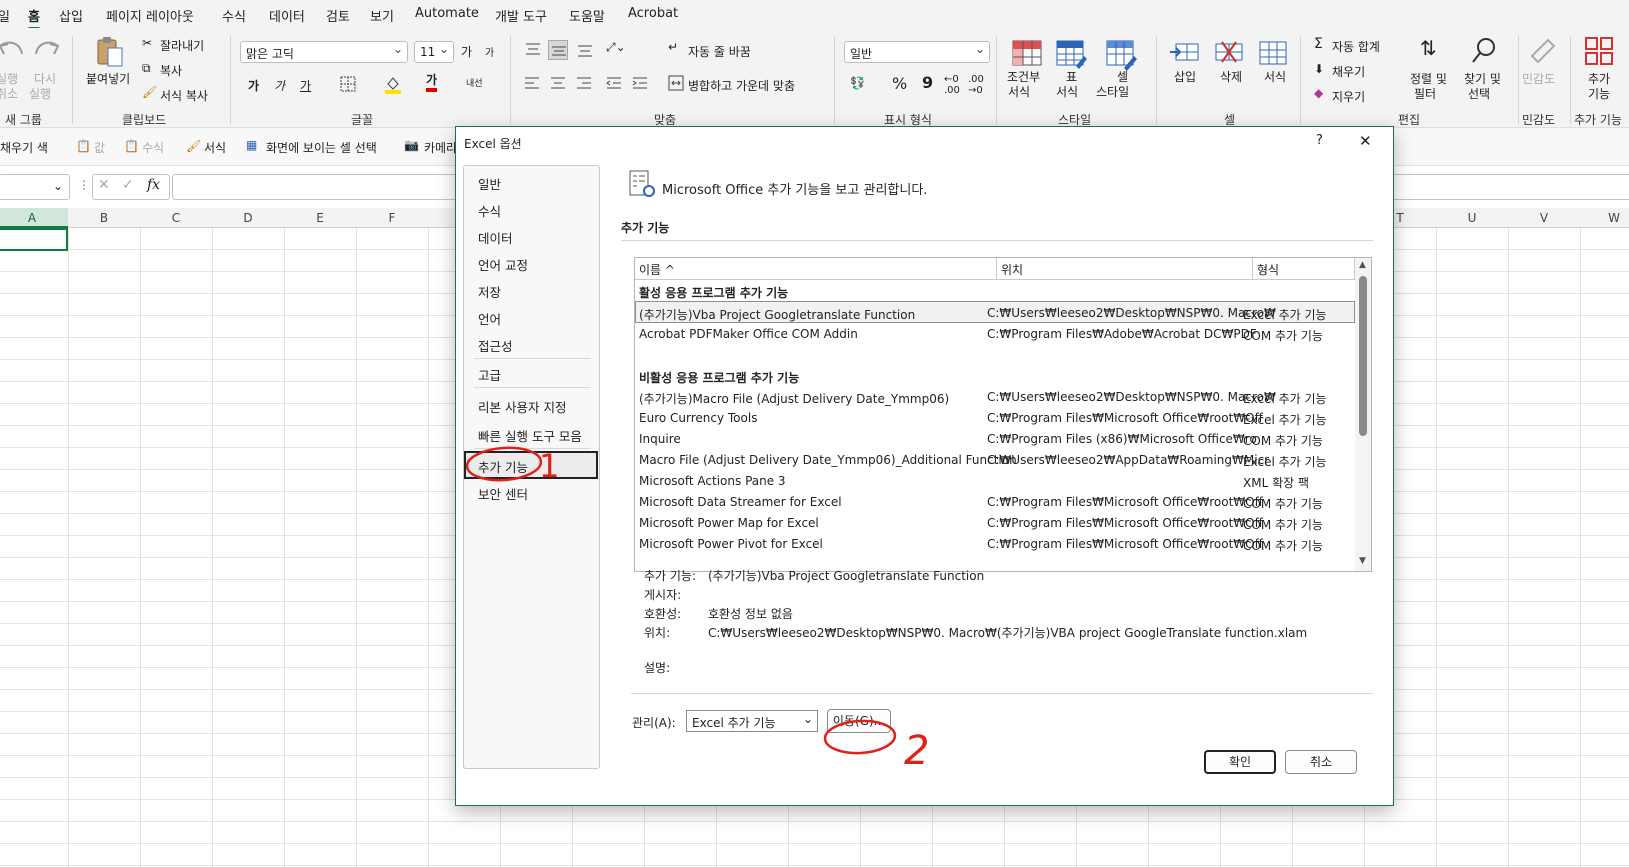 This screenshot has width=1629, height=867. I want to click on increase-indent-icon, so click(640, 83).